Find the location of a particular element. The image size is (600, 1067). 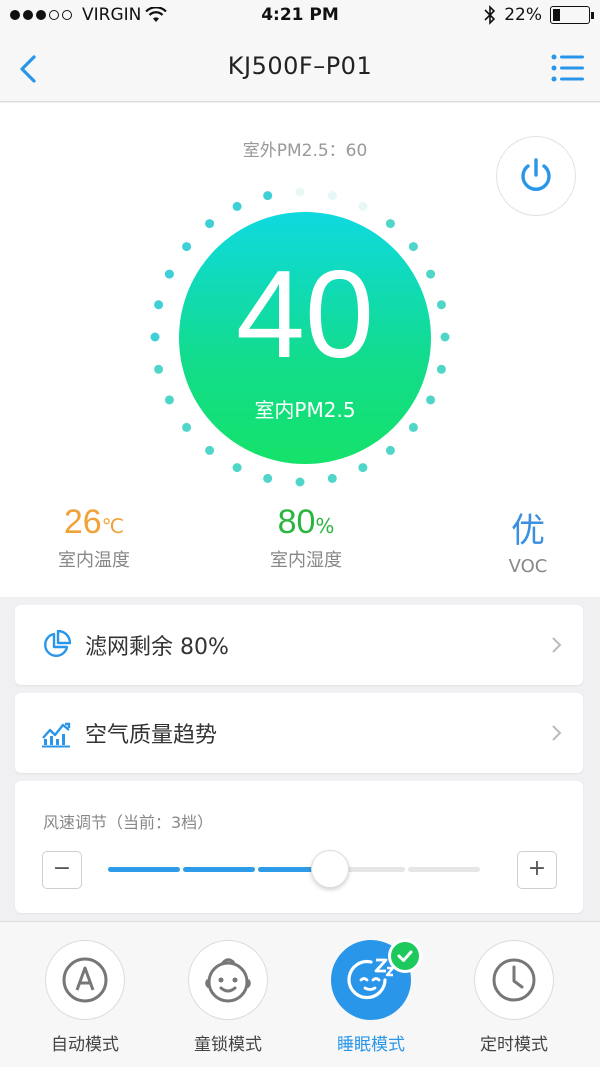

wind-increase-button: + is located at coordinates (537, 870).